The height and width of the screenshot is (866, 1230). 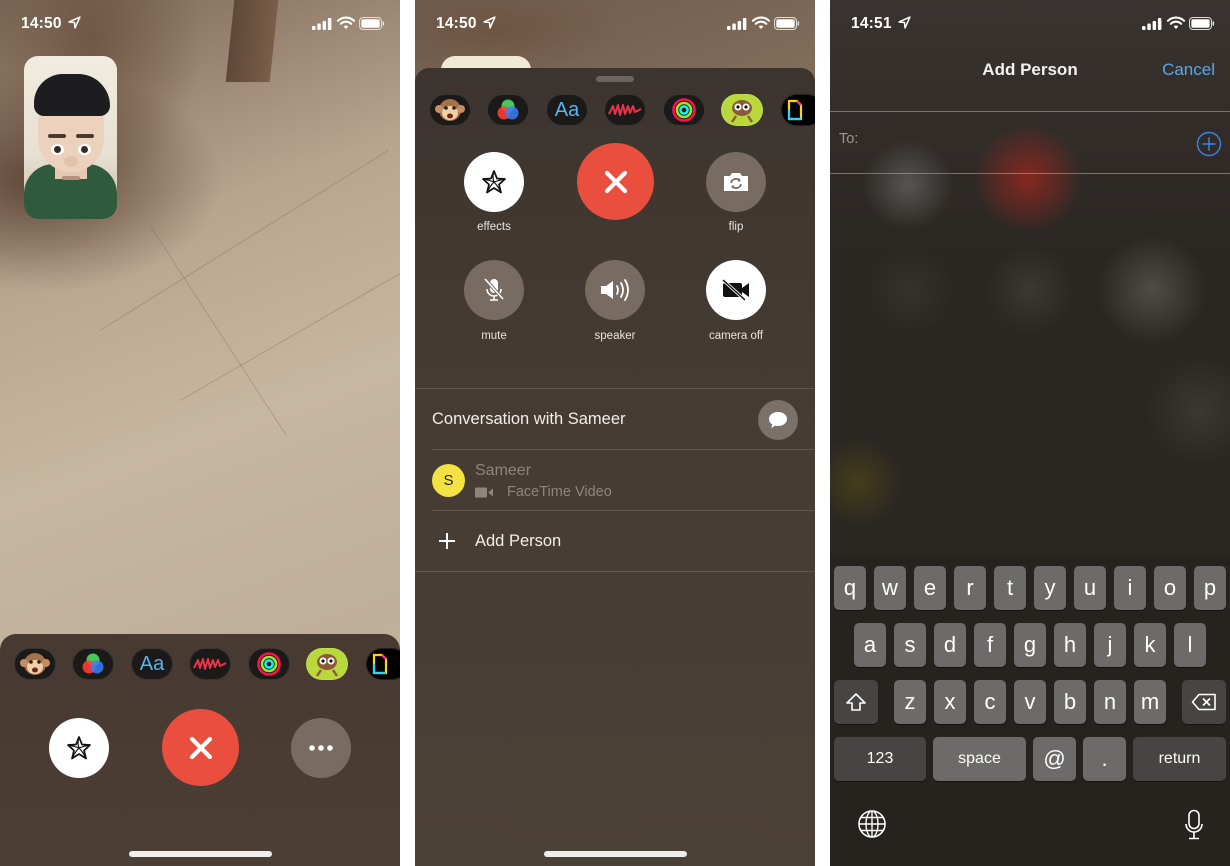 What do you see at coordinates (990, 702) in the screenshot?
I see `key-c: c` at bounding box center [990, 702].